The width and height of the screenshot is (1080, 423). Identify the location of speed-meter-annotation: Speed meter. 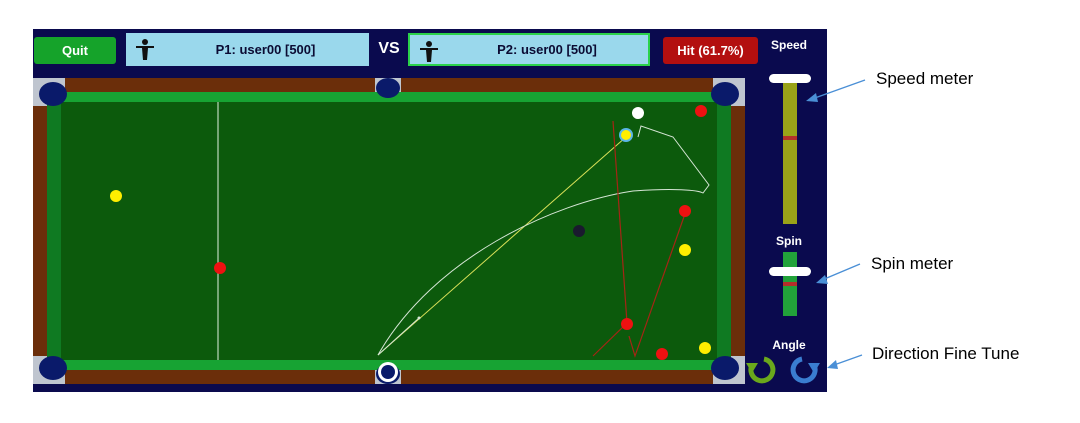
(925, 78).